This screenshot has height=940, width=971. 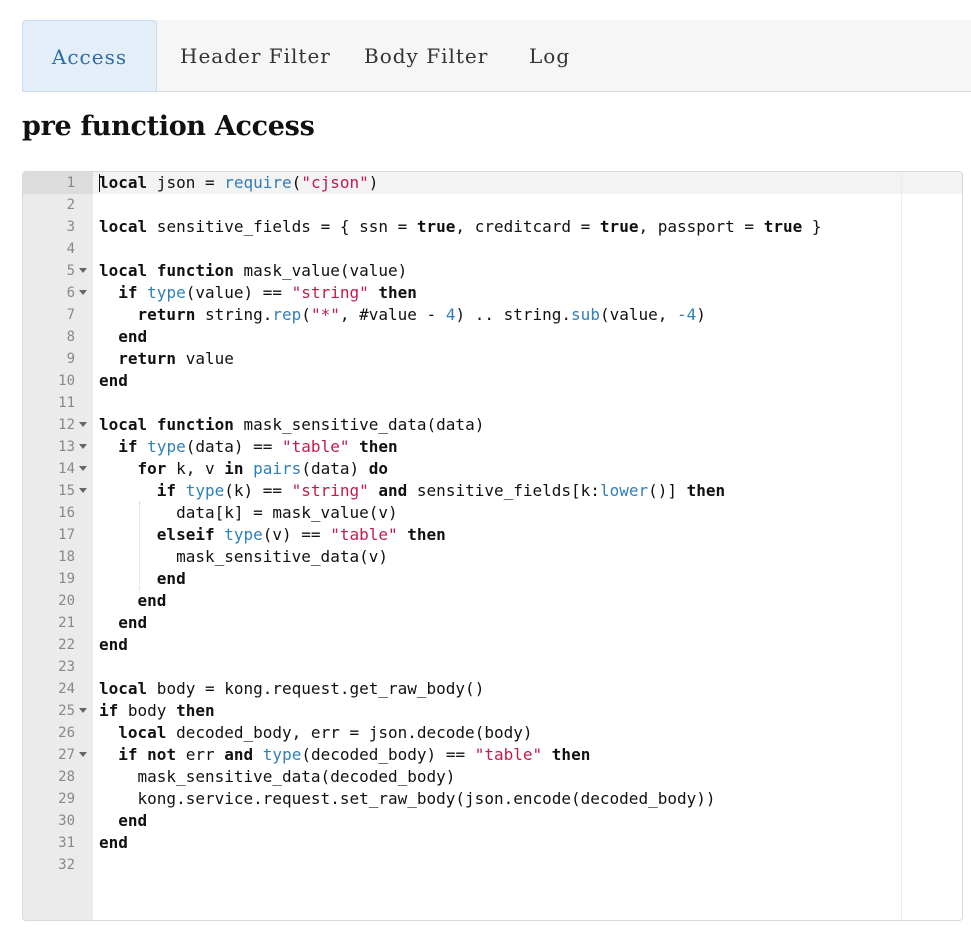 What do you see at coordinates (296, 534) in the screenshot?
I see `code-token: (v) ==` at bounding box center [296, 534].